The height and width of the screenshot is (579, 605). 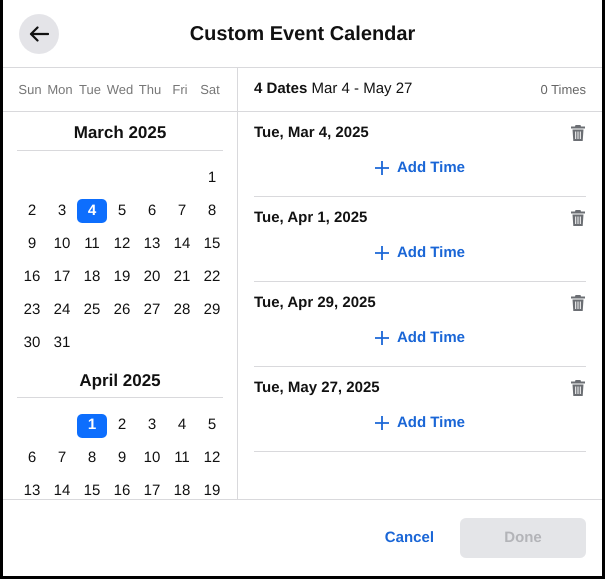 I want to click on month-title: April 2025, so click(x=120, y=381).